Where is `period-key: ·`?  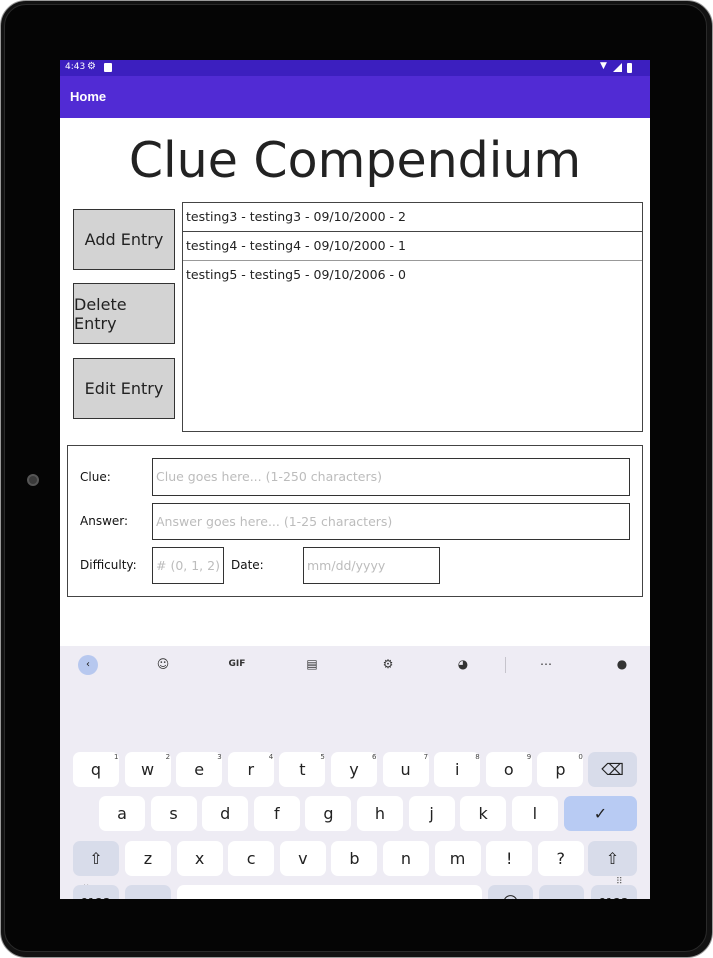 period-key: · is located at coordinates (561, 892).